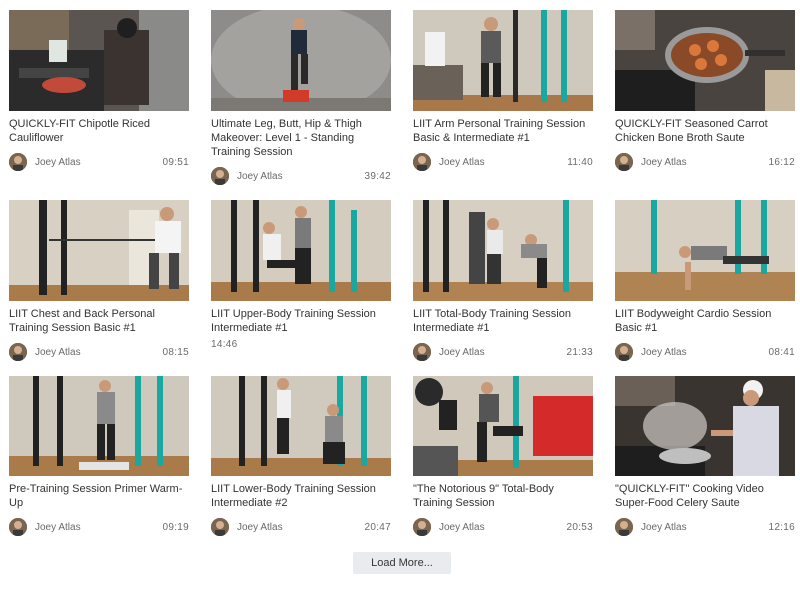  Describe the element at coordinates (705, 60) in the screenshot. I see `video-thumbnail-frying-pan` at that location.